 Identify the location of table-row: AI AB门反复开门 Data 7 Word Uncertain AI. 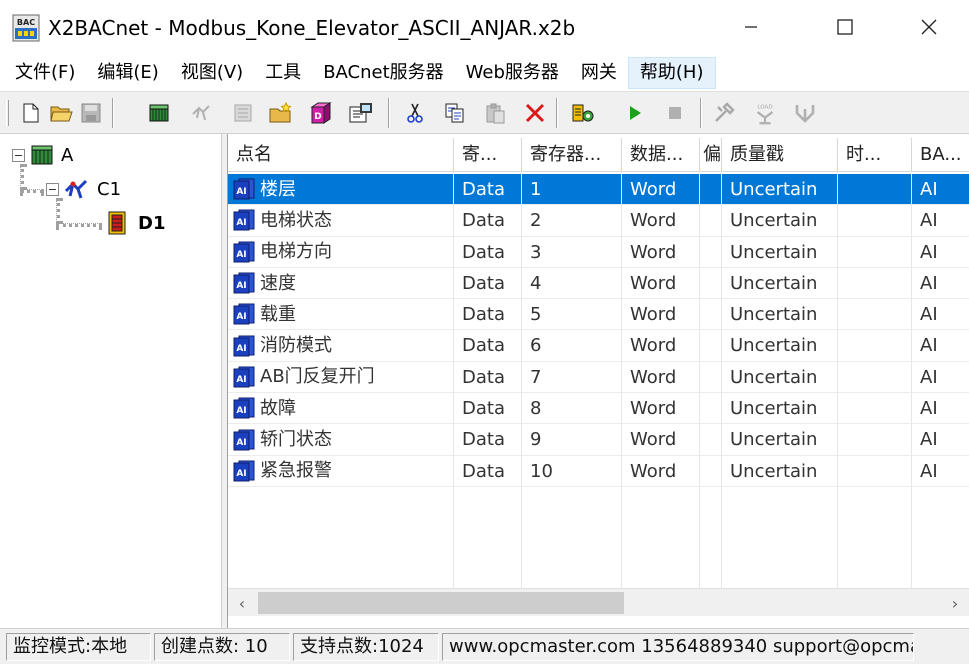
(598, 377).